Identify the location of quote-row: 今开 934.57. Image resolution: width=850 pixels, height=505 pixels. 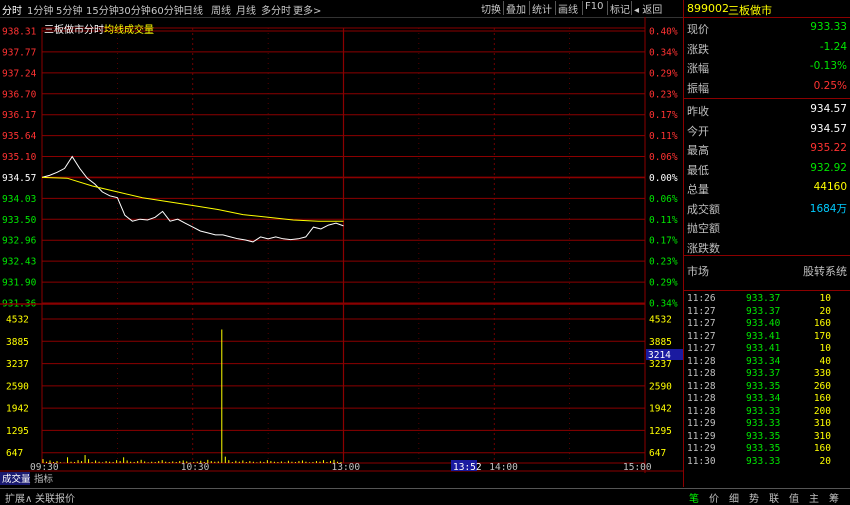
(767, 130).